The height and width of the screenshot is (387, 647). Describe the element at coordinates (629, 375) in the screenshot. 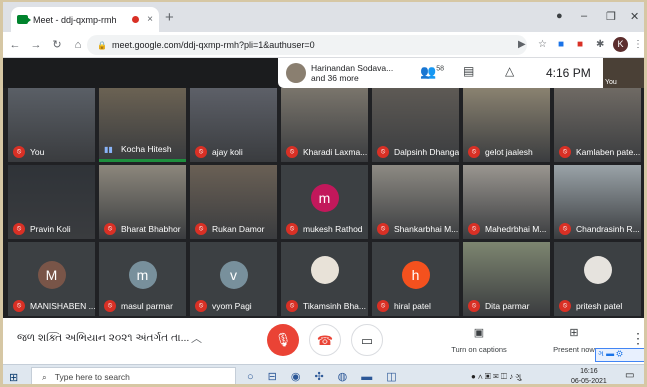

I see `notifications-icon: ▭` at that location.